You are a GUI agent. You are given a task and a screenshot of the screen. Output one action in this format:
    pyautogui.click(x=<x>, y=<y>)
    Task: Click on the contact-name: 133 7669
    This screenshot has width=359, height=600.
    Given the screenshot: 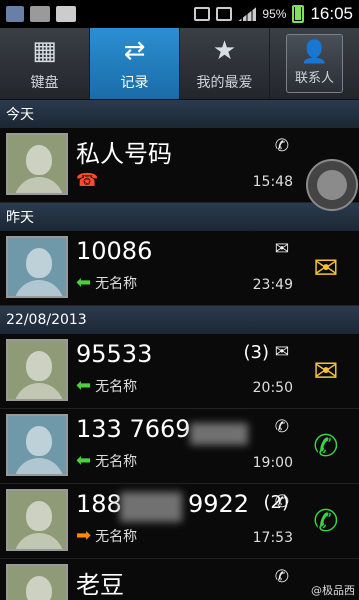 What is the action you would take?
    pyautogui.click(x=133, y=429)
    